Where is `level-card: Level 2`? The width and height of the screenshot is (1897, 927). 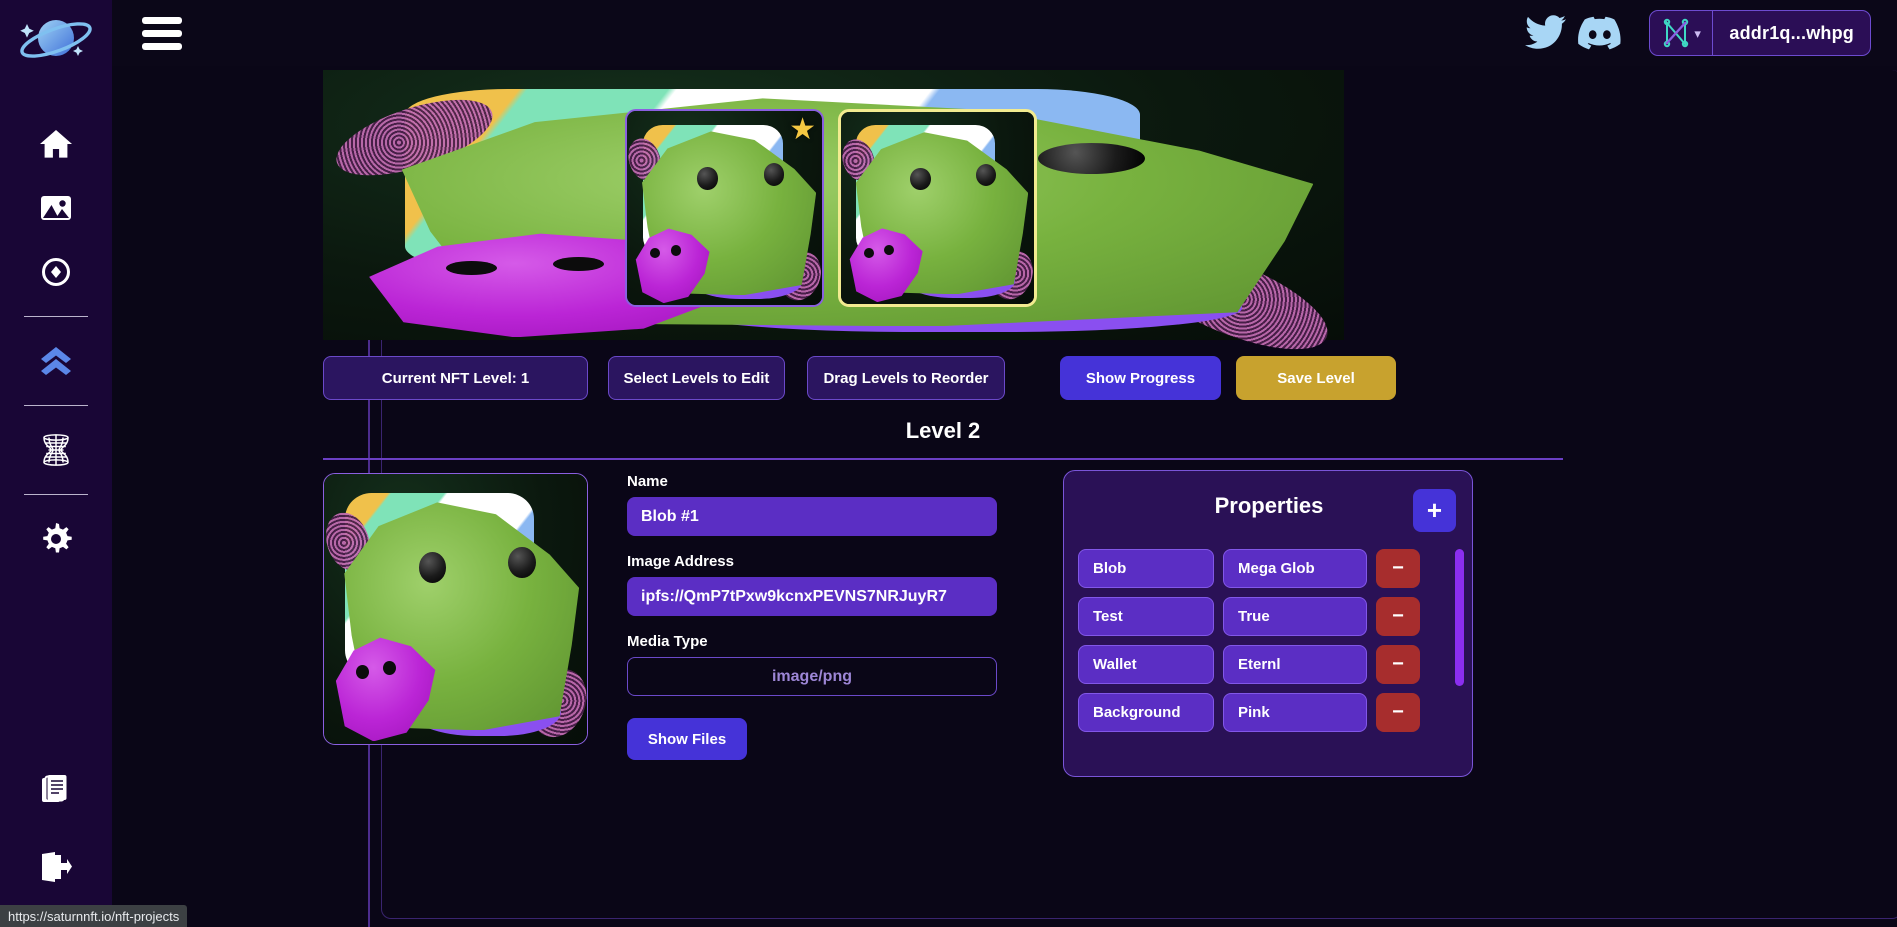 level-card: Level 2 is located at coordinates (937, 194).